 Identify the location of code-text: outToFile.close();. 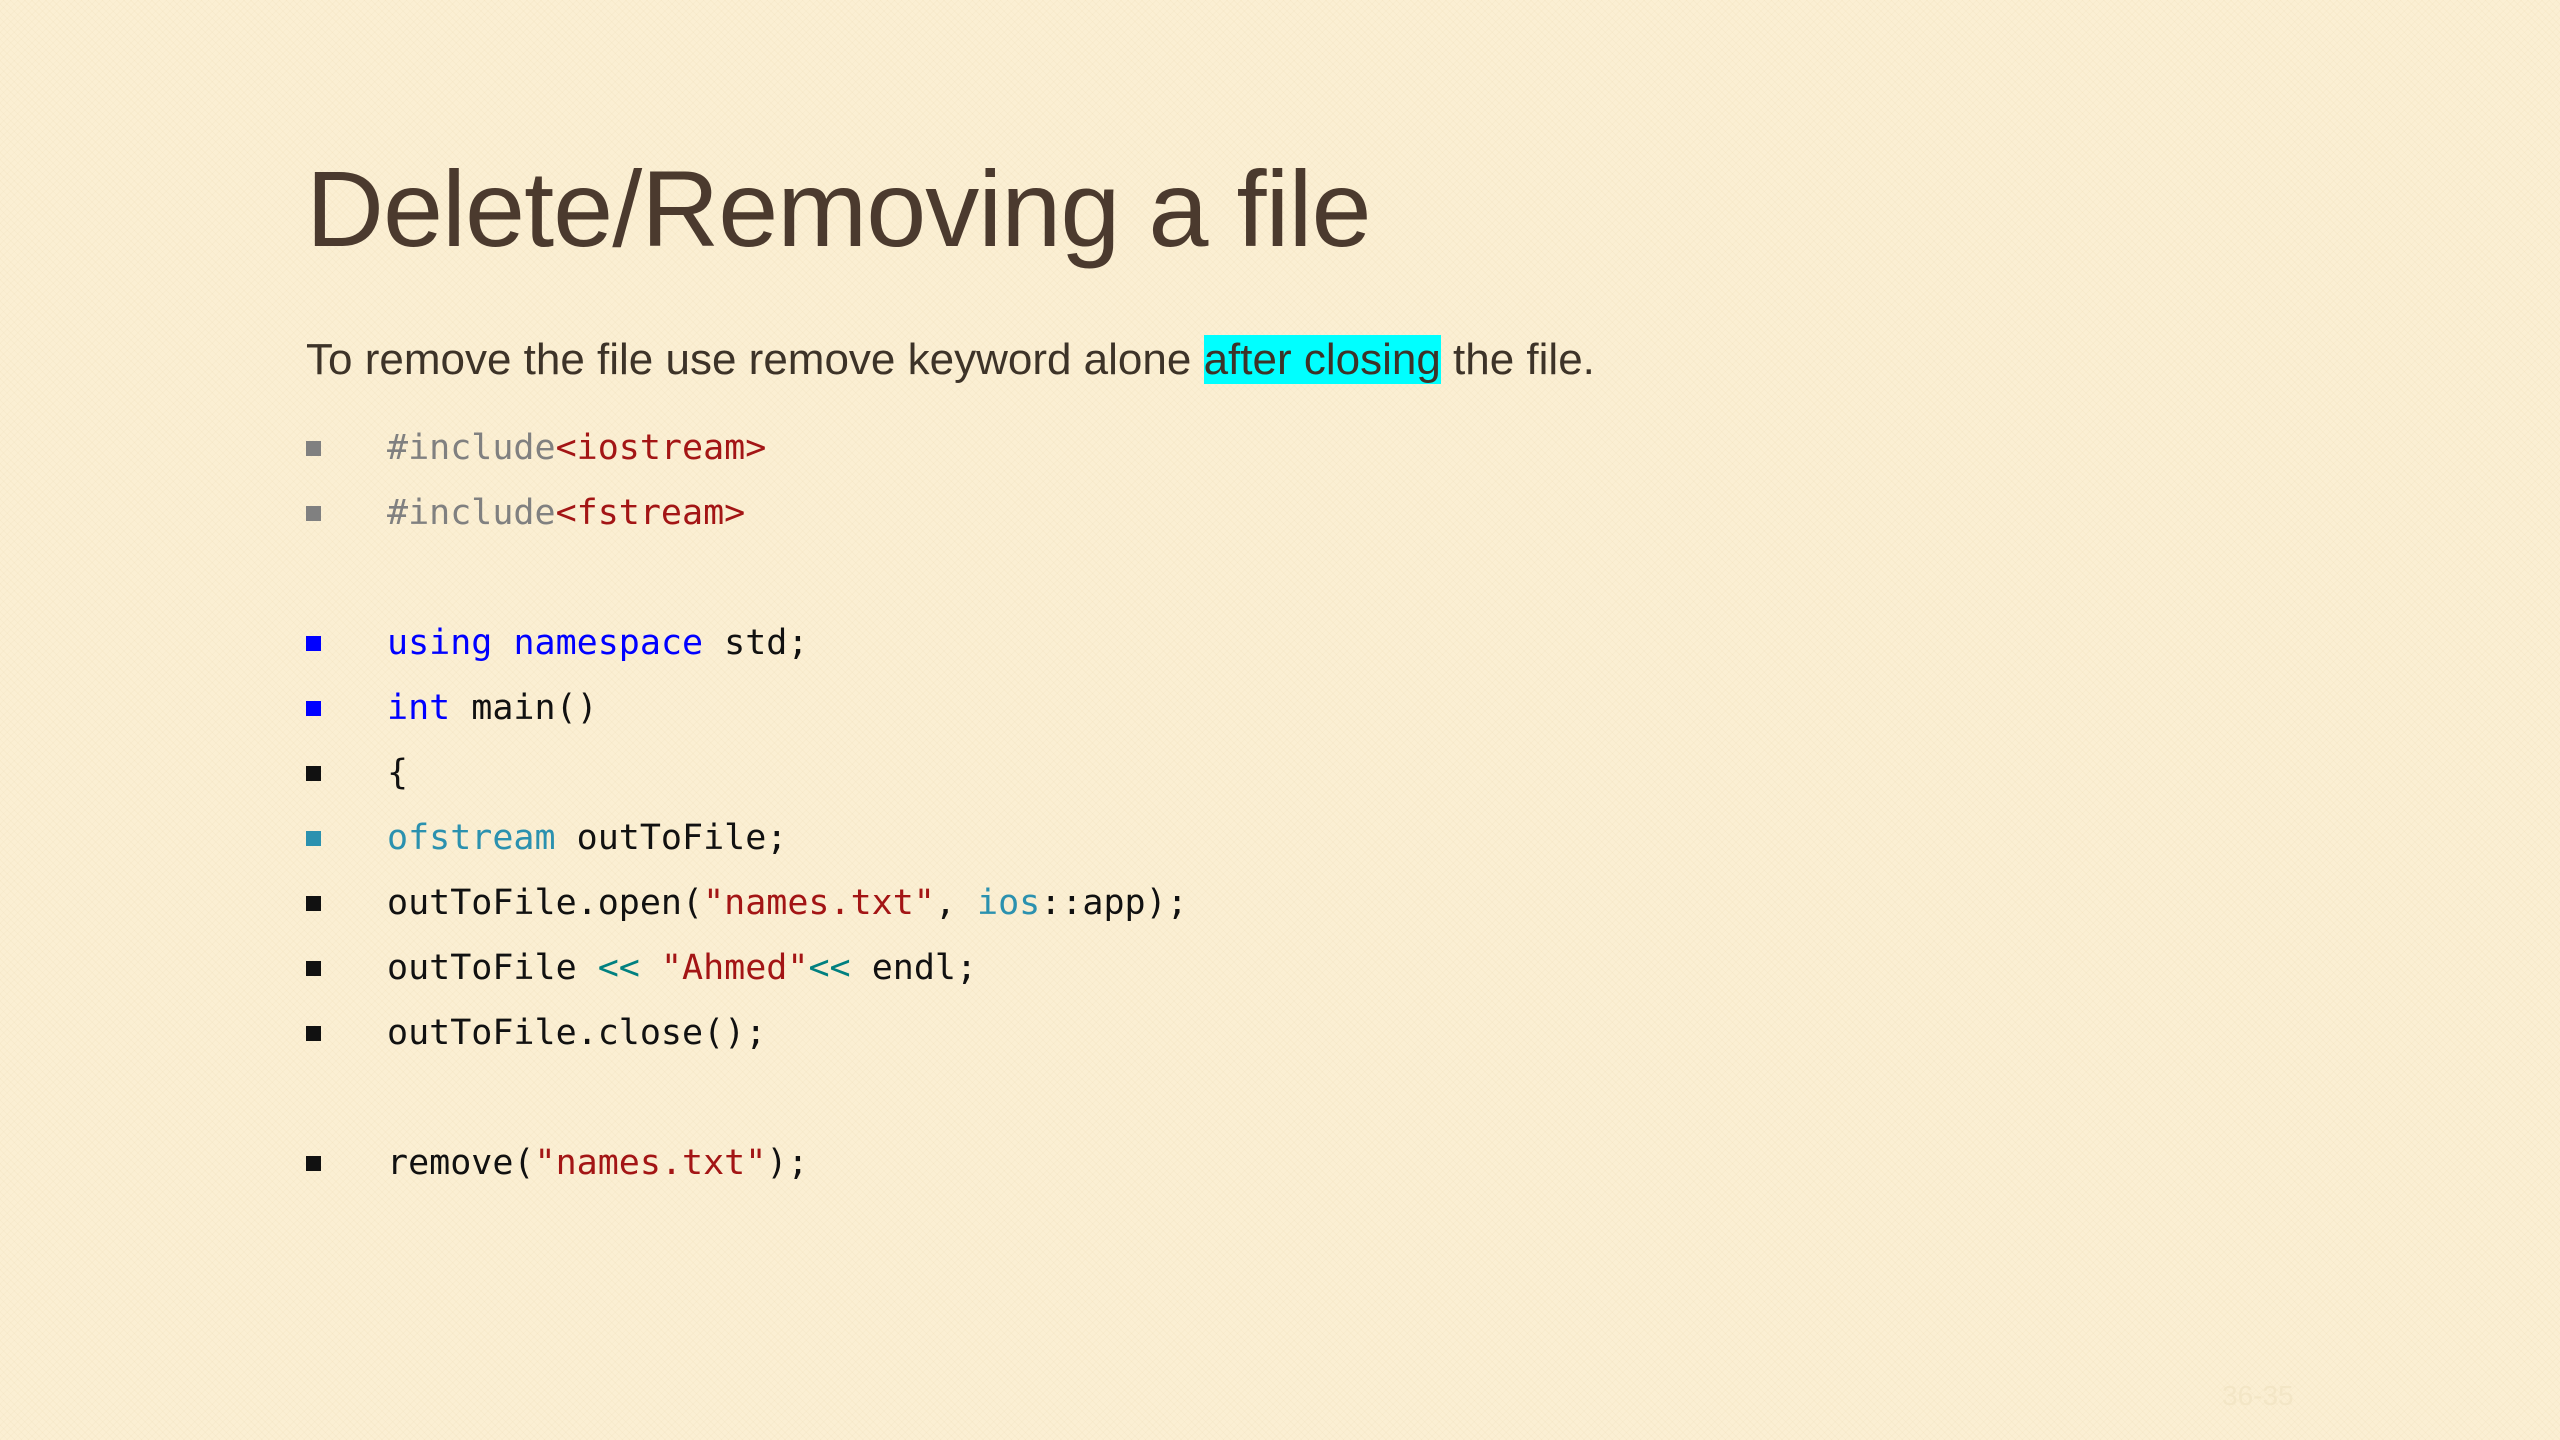
(576, 1033).